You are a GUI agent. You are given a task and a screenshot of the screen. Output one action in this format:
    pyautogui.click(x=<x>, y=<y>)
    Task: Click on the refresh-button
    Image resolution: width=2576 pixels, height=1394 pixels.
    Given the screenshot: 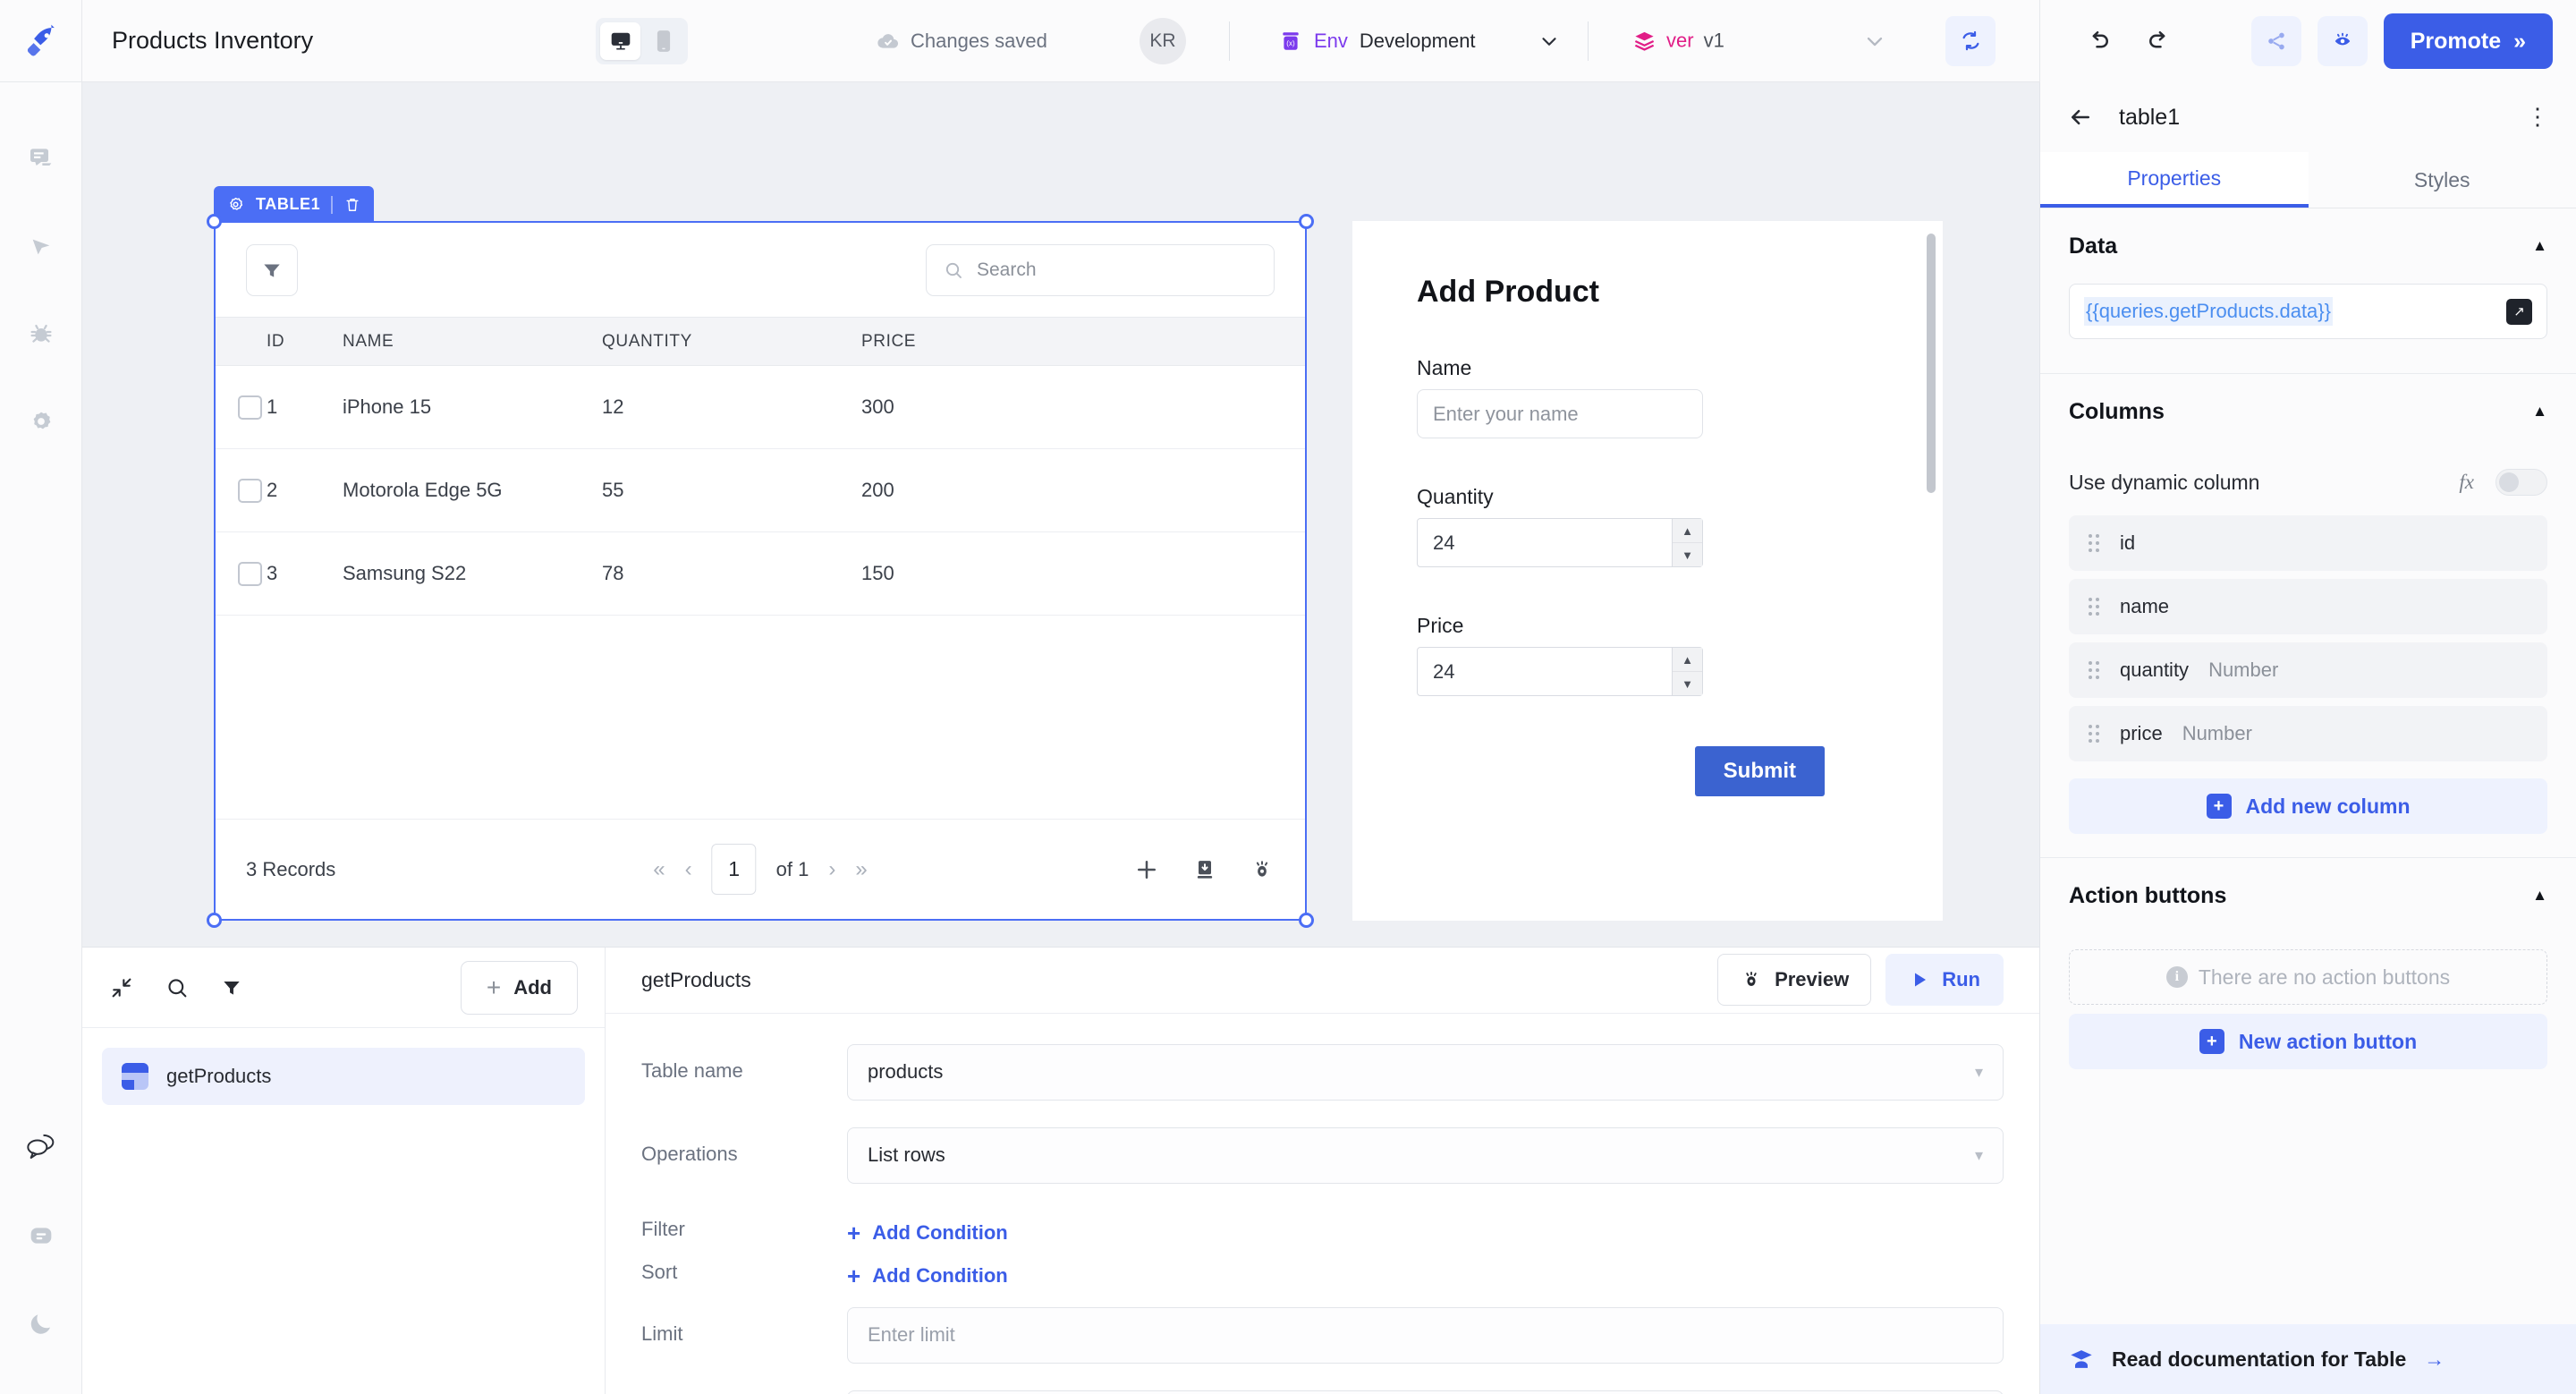 What is the action you would take?
    pyautogui.click(x=1970, y=40)
    